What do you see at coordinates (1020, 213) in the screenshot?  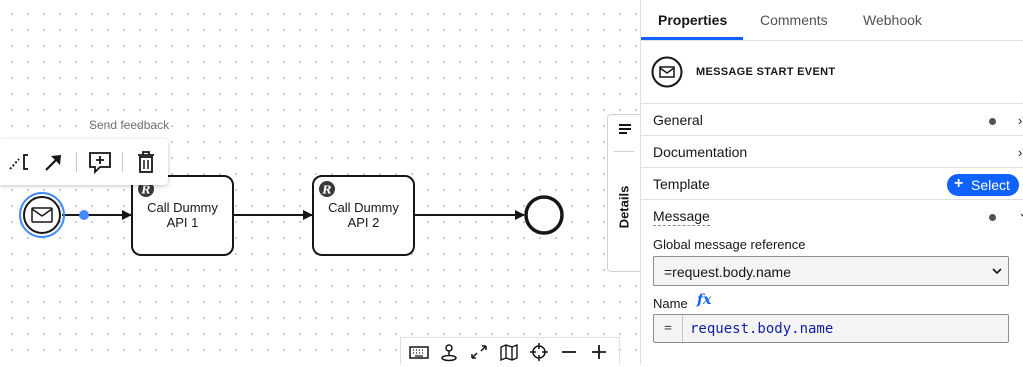 I see `chevron-down-icon: ⌄` at bounding box center [1020, 213].